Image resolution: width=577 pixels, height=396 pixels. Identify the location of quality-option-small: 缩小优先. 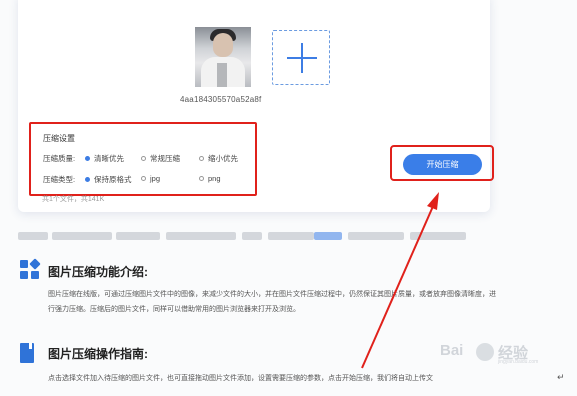
(218, 158).